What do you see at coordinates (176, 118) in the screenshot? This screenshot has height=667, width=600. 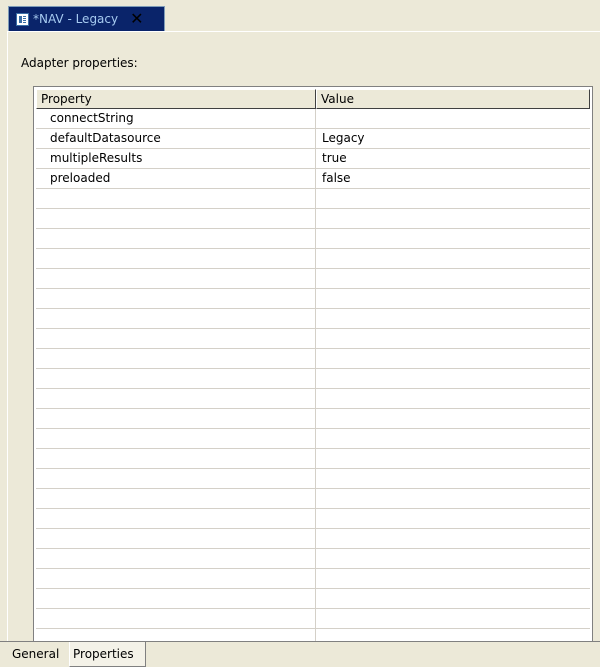 I see `property-cell: connectString` at bounding box center [176, 118].